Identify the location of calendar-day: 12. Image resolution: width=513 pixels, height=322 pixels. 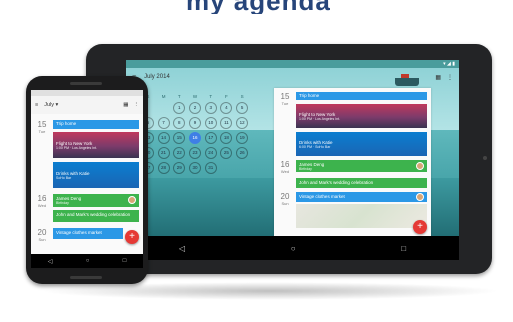
(242, 123).